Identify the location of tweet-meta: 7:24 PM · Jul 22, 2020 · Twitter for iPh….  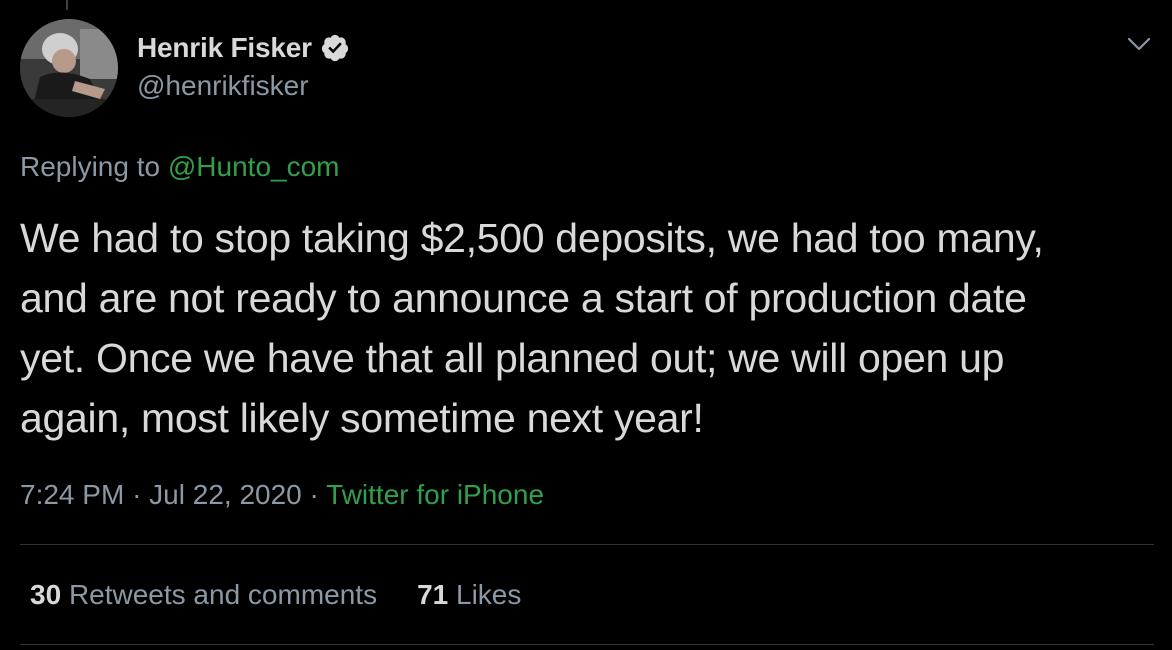
(282, 495).